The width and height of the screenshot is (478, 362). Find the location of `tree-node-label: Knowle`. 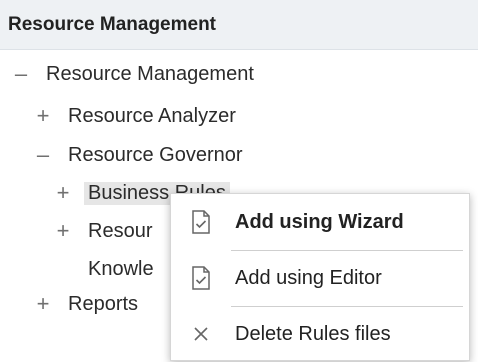

tree-node-label: Knowle is located at coordinates (121, 269).